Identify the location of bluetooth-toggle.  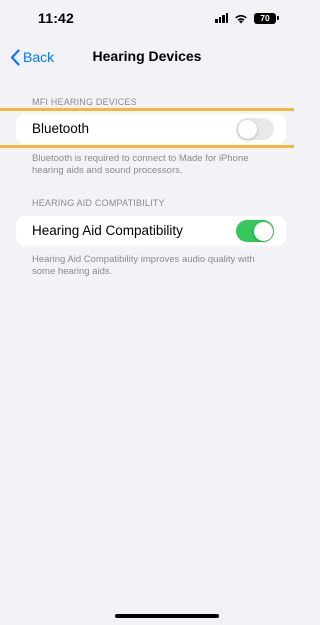
(255, 129).